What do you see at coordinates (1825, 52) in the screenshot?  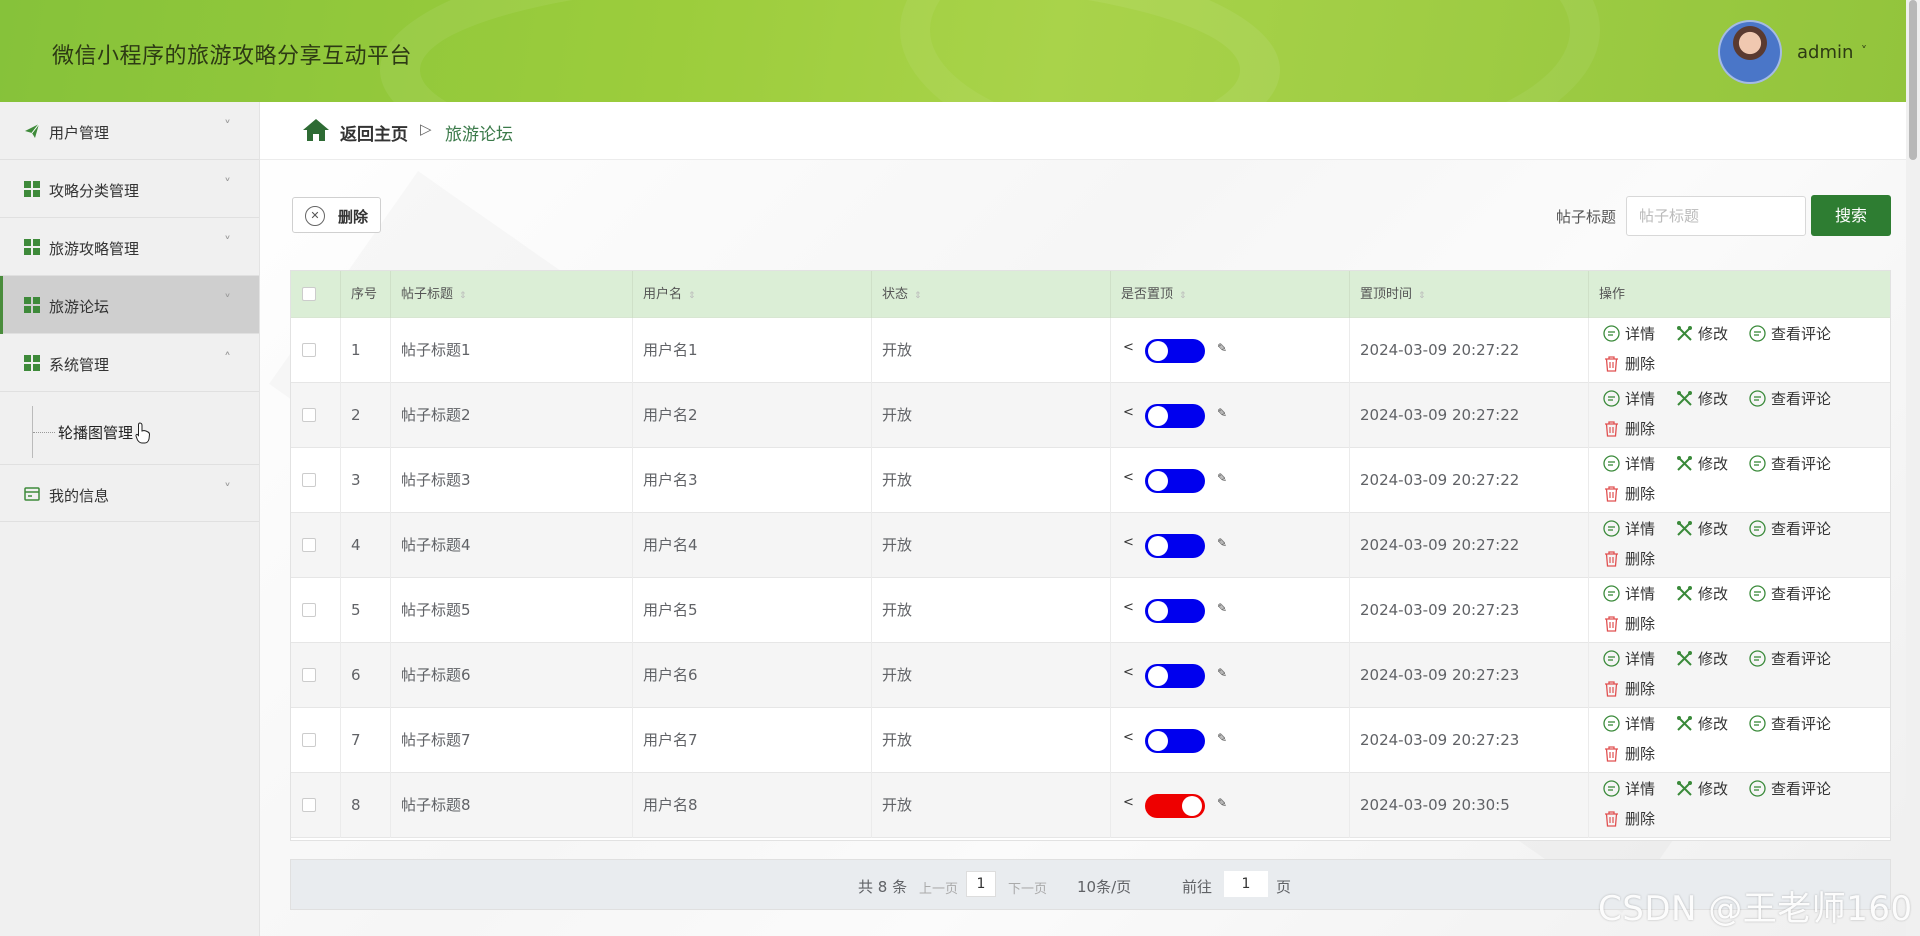 I see `username-label: admin` at bounding box center [1825, 52].